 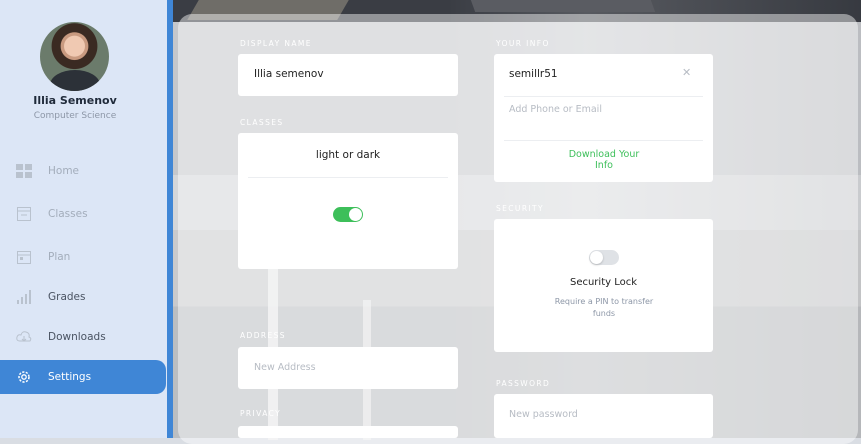 I want to click on your-info-label: YOUR INFO, so click(x=523, y=43).